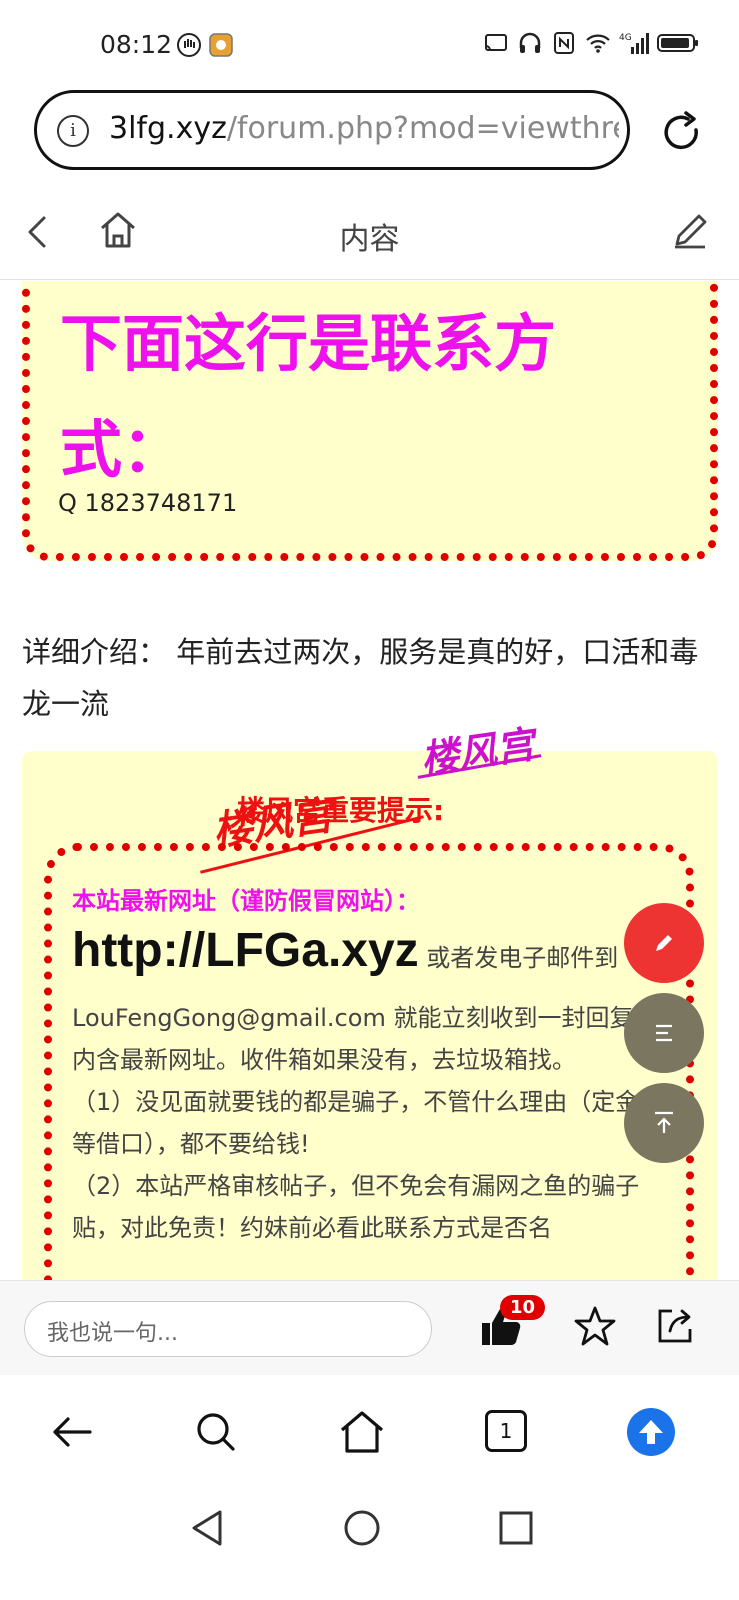 The image size is (739, 1600). What do you see at coordinates (530, 42) in the screenshot?
I see `headphones-icon` at bounding box center [530, 42].